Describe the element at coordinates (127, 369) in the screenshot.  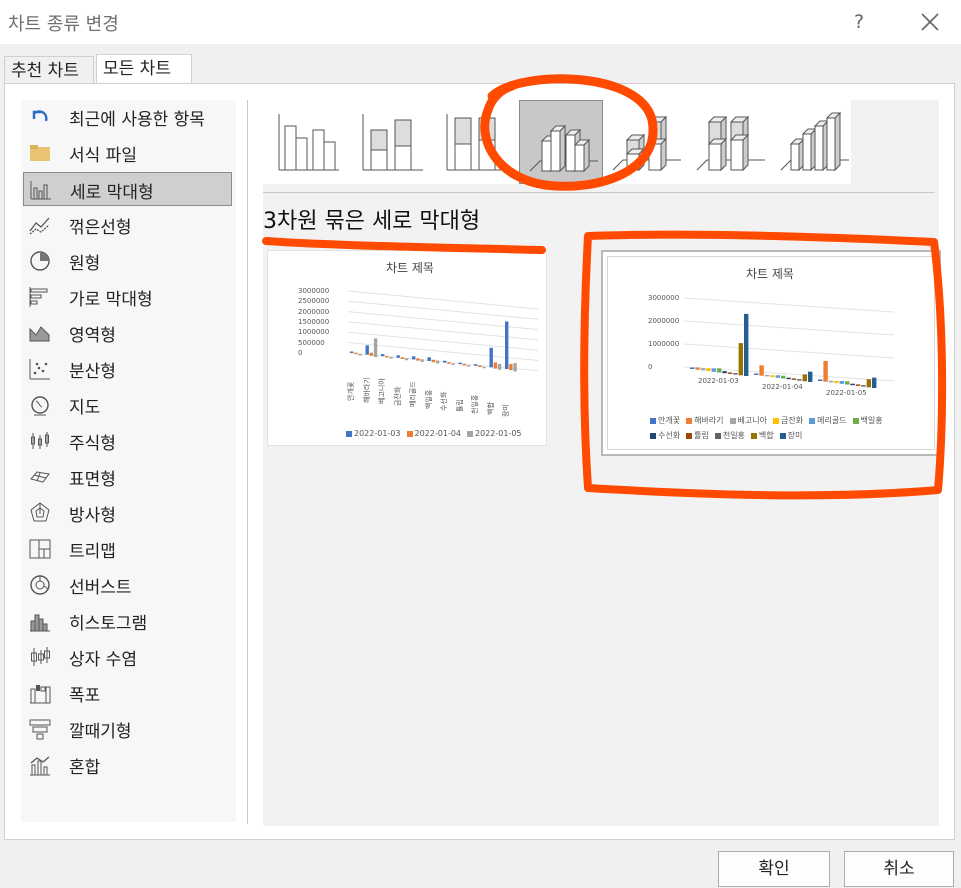
I see `sidebar-item: 분산형` at that location.